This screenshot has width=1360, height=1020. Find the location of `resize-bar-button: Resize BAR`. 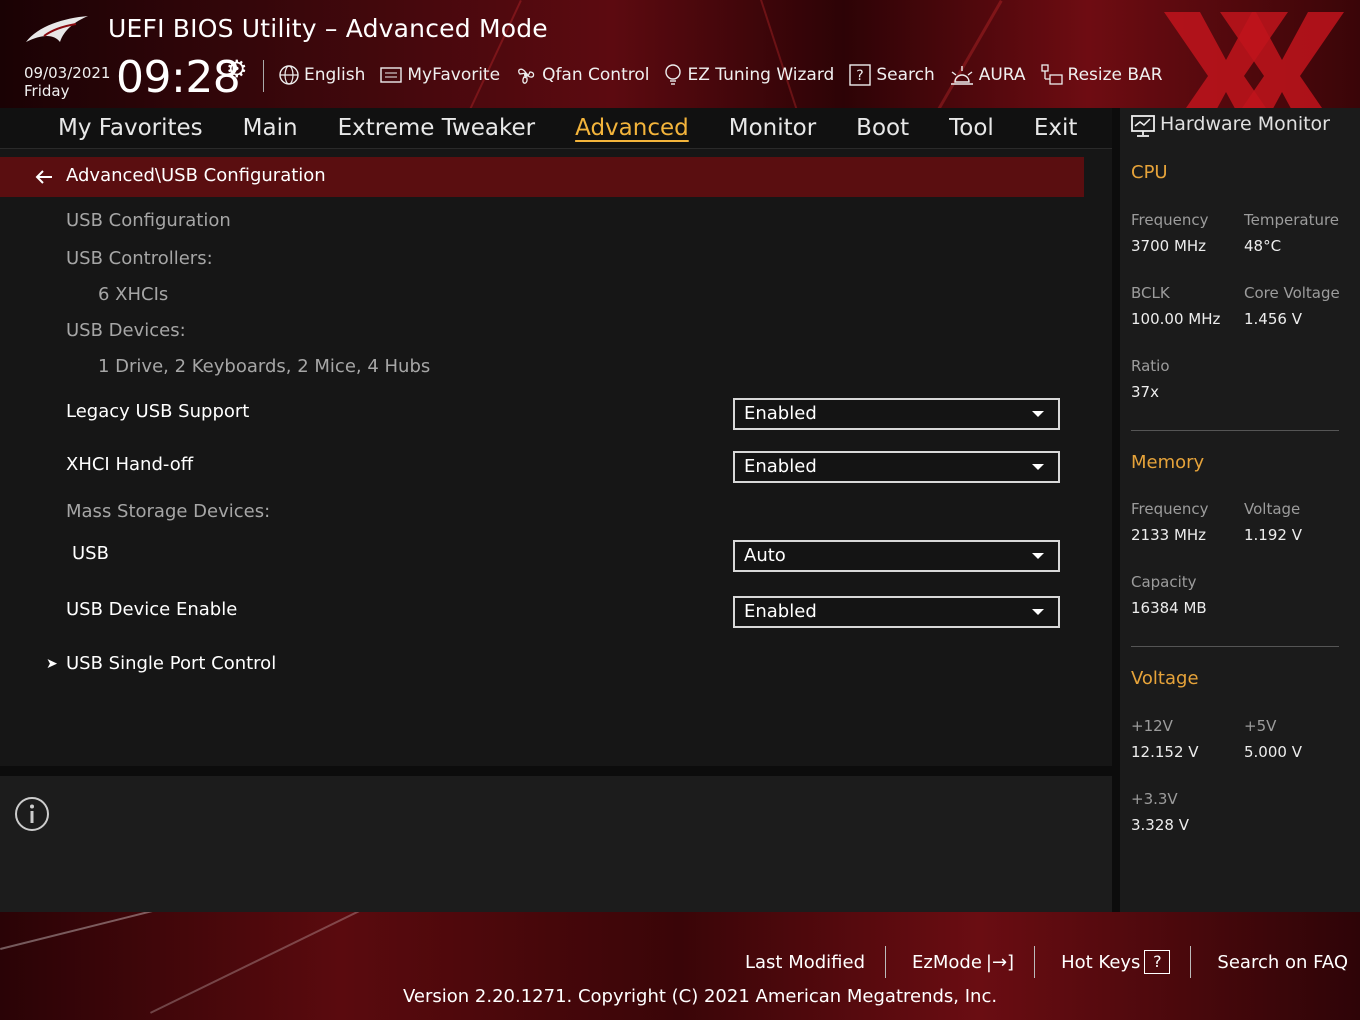

resize-bar-button: Resize BAR is located at coordinates (1101, 75).